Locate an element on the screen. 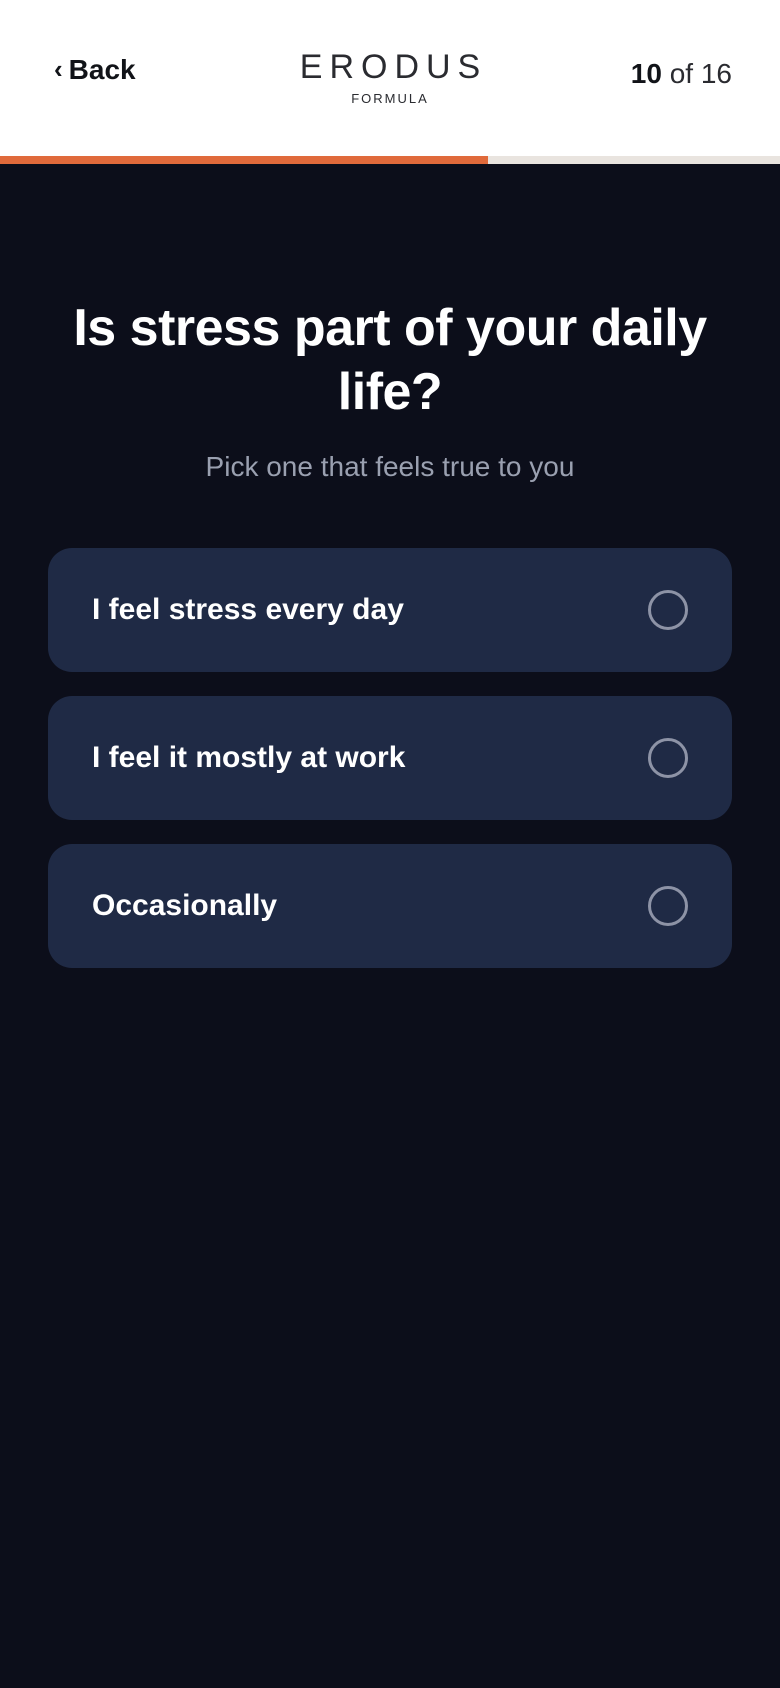 Image resolution: width=780 pixels, height=1688 pixels. progress-bar-fill is located at coordinates (244, 160).